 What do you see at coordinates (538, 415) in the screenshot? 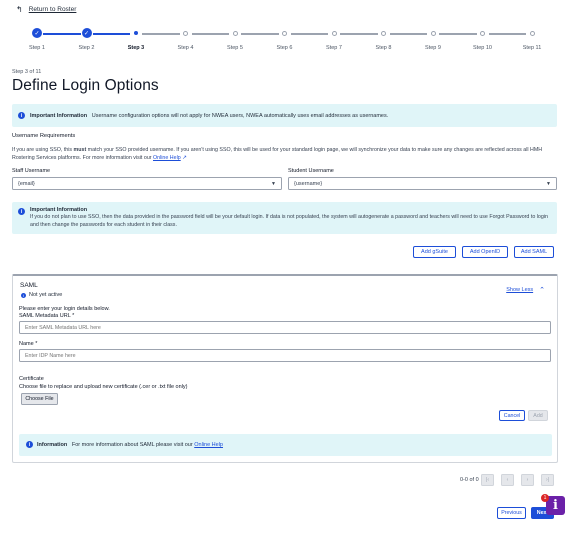
I see `add-button: Add` at bounding box center [538, 415].